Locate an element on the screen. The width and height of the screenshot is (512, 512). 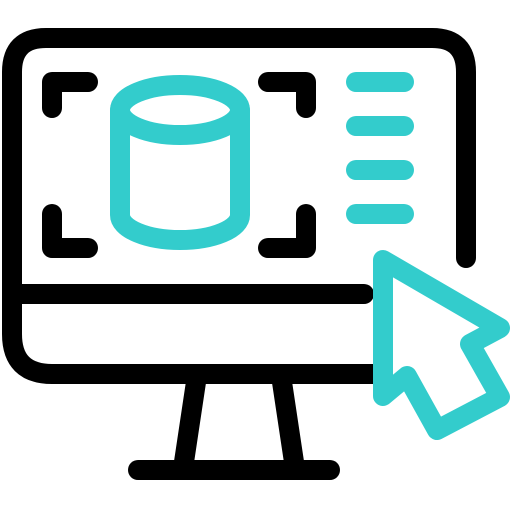
cursor-arrow-icon is located at coordinates (441, 345).